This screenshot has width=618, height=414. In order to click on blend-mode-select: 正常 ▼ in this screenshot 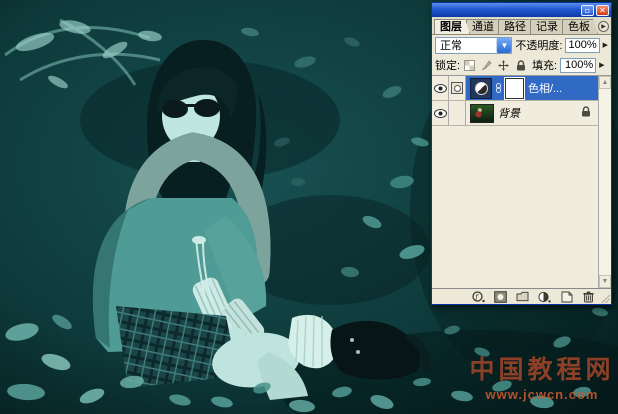, I will do `click(474, 45)`.